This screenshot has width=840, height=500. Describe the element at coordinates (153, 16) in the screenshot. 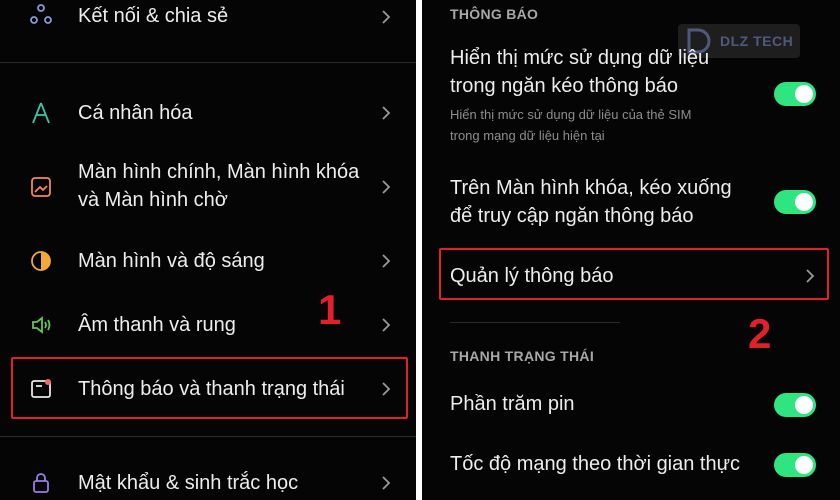

I see `menu-item-label: Kết nối & chia sẻ` at that location.